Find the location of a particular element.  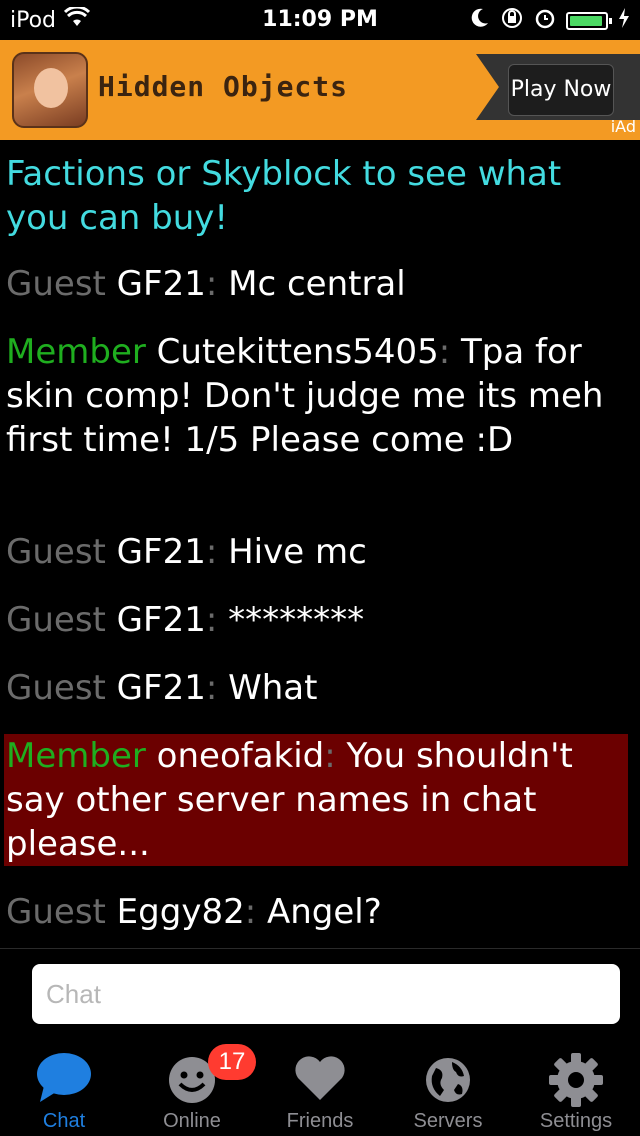

orientation-lock-icon is located at coordinates (512, 21).